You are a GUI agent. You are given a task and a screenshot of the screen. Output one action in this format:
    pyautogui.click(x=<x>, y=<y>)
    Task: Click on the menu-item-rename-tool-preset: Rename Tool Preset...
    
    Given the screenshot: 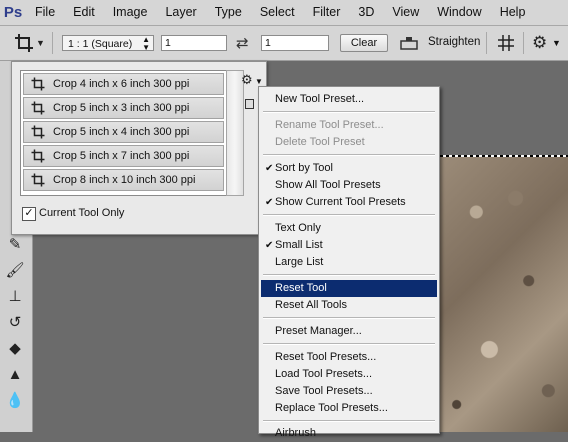 What is the action you would take?
    pyautogui.click(x=349, y=125)
    